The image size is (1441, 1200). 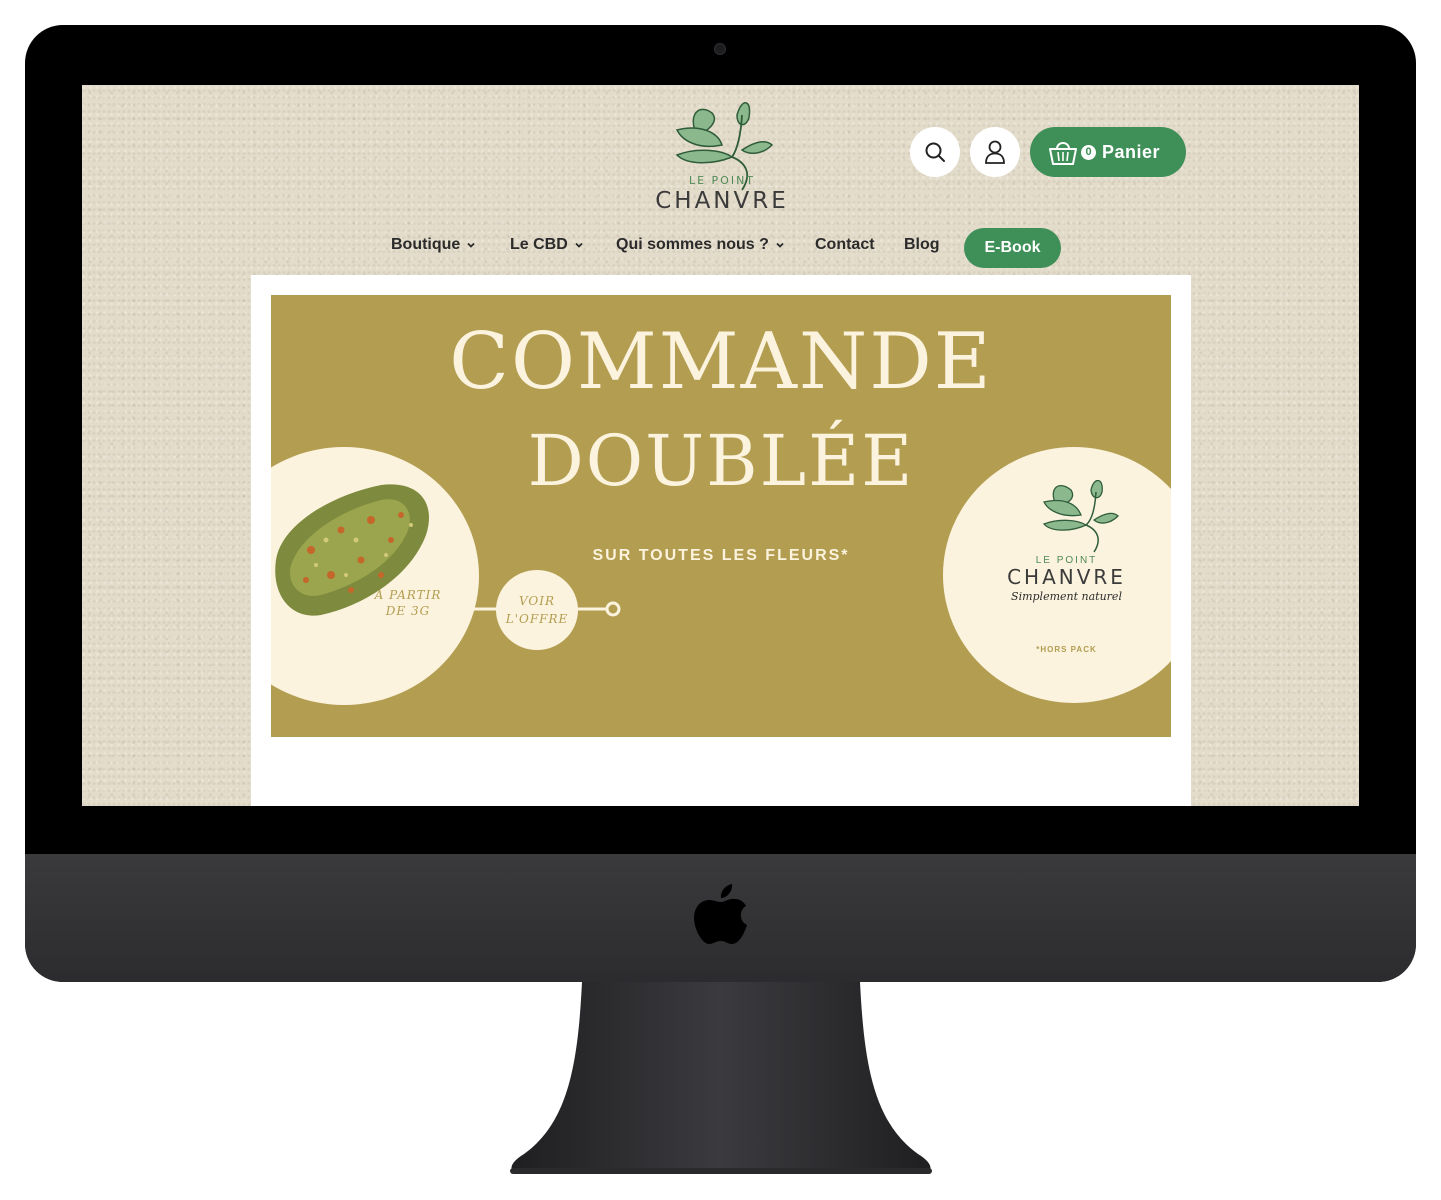 I want to click on logo-big-text: CHANVRE, so click(x=722, y=201).